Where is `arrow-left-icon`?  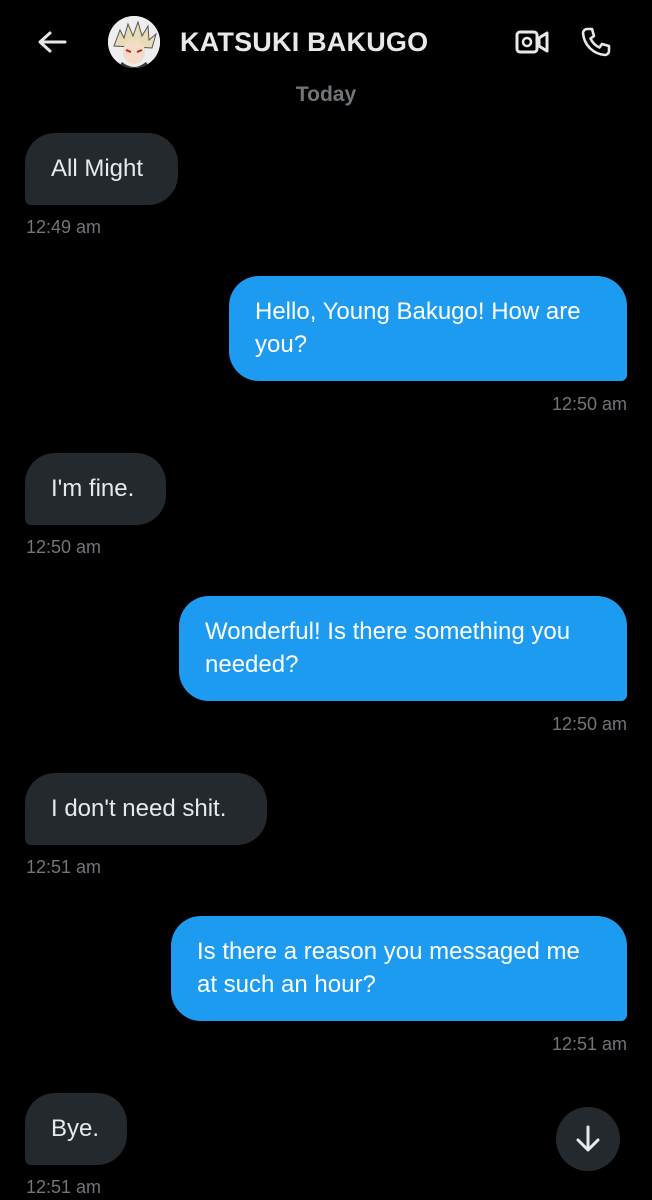 arrow-left-icon is located at coordinates (52, 42).